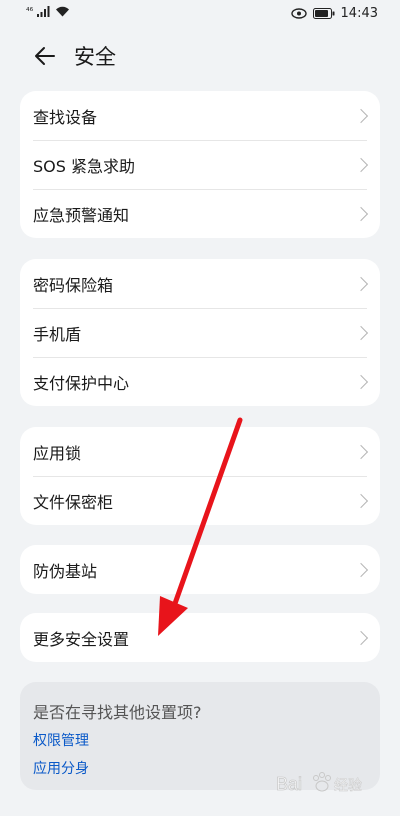 This screenshot has height=816, width=400. What do you see at coordinates (200, 381) in the screenshot?
I see `row-payment-protection: 支付保护中心` at bounding box center [200, 381].